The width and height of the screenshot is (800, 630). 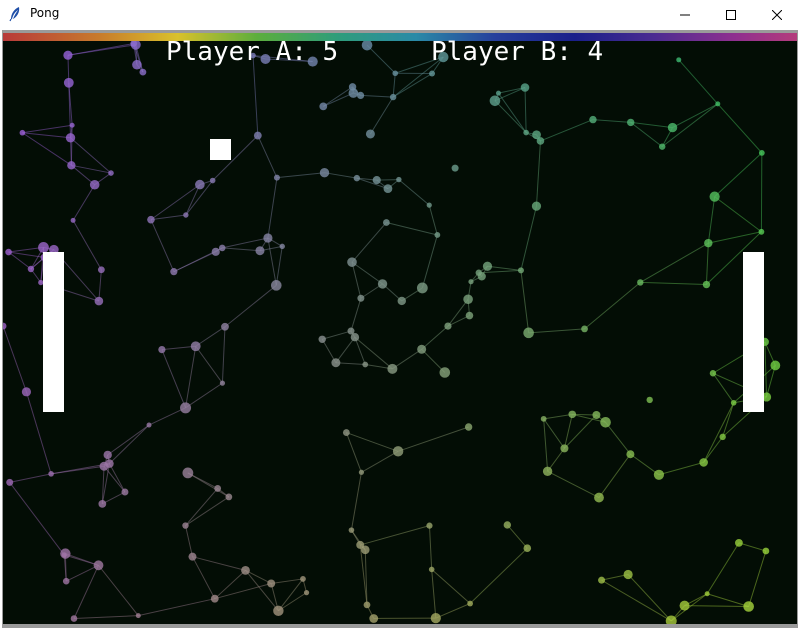 What do you see at coordinates (400, 14) in the screenshot?
I see `title-bar: Pong` at bounding box center [400, 14].